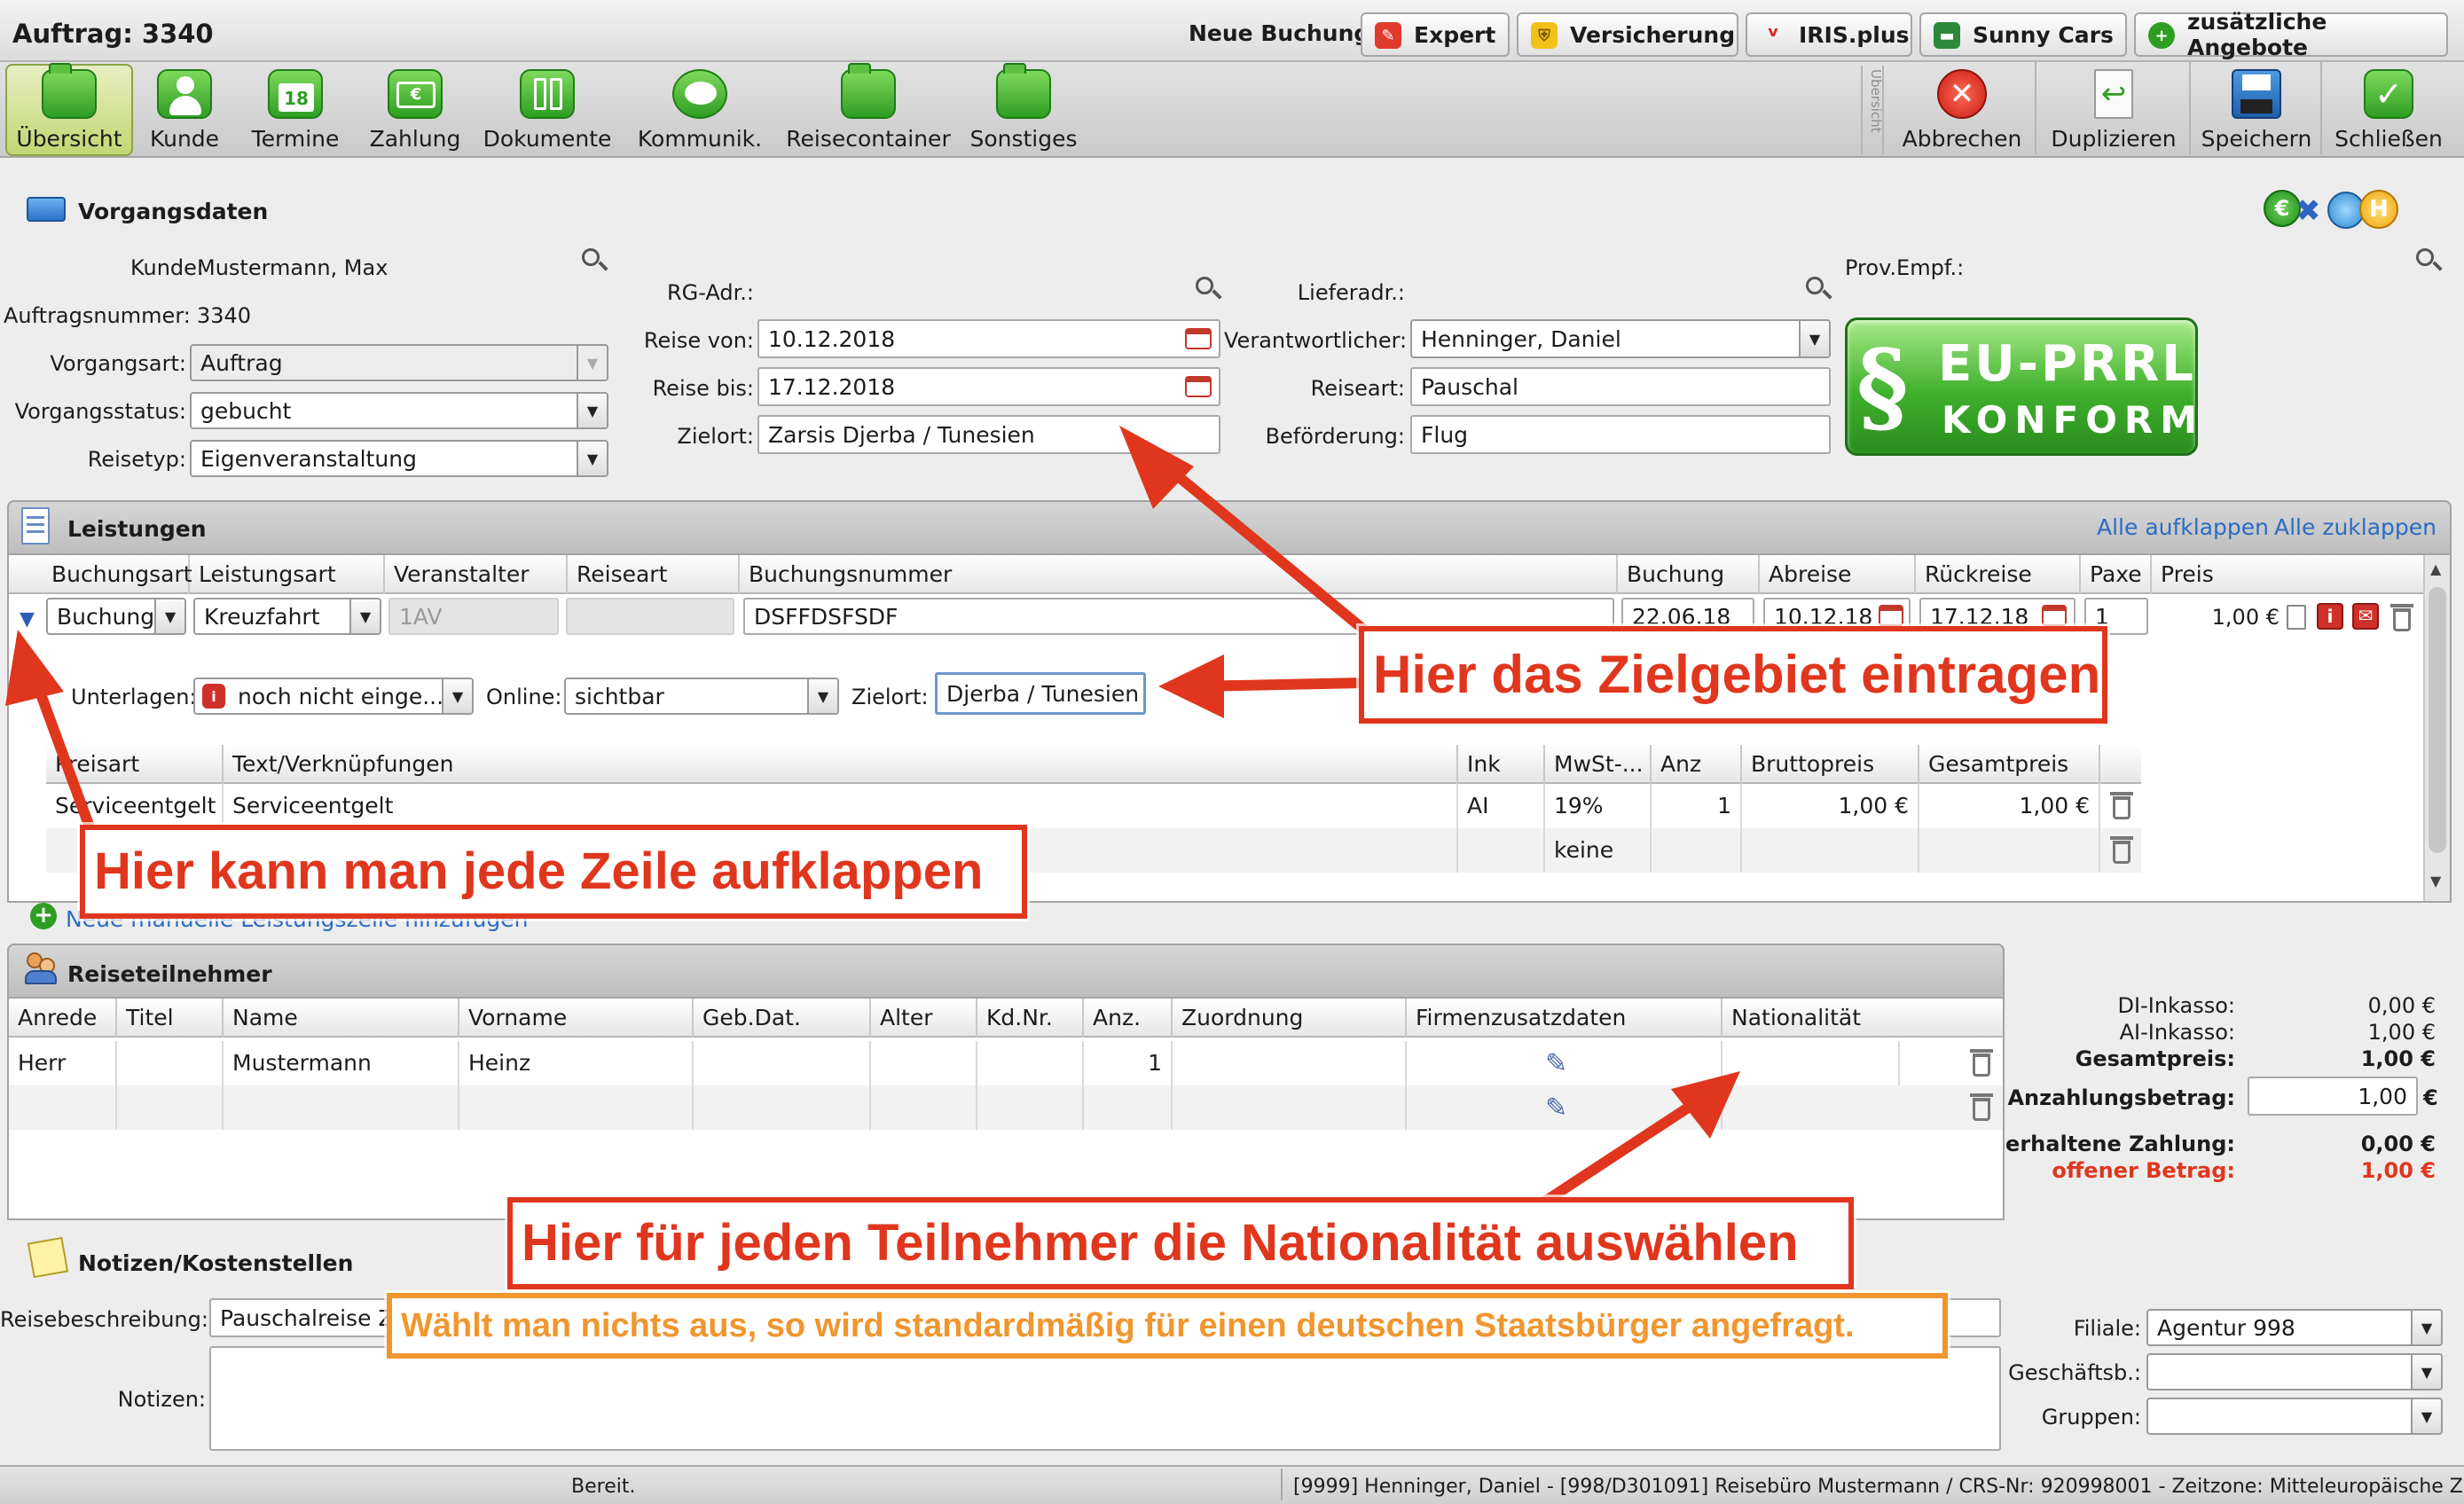 The width and height of the screenshot is (2464, 1504). Describe the element at coordinates (1264, 547) in the screenshot. I see `arrow-to-zielort` at that location.